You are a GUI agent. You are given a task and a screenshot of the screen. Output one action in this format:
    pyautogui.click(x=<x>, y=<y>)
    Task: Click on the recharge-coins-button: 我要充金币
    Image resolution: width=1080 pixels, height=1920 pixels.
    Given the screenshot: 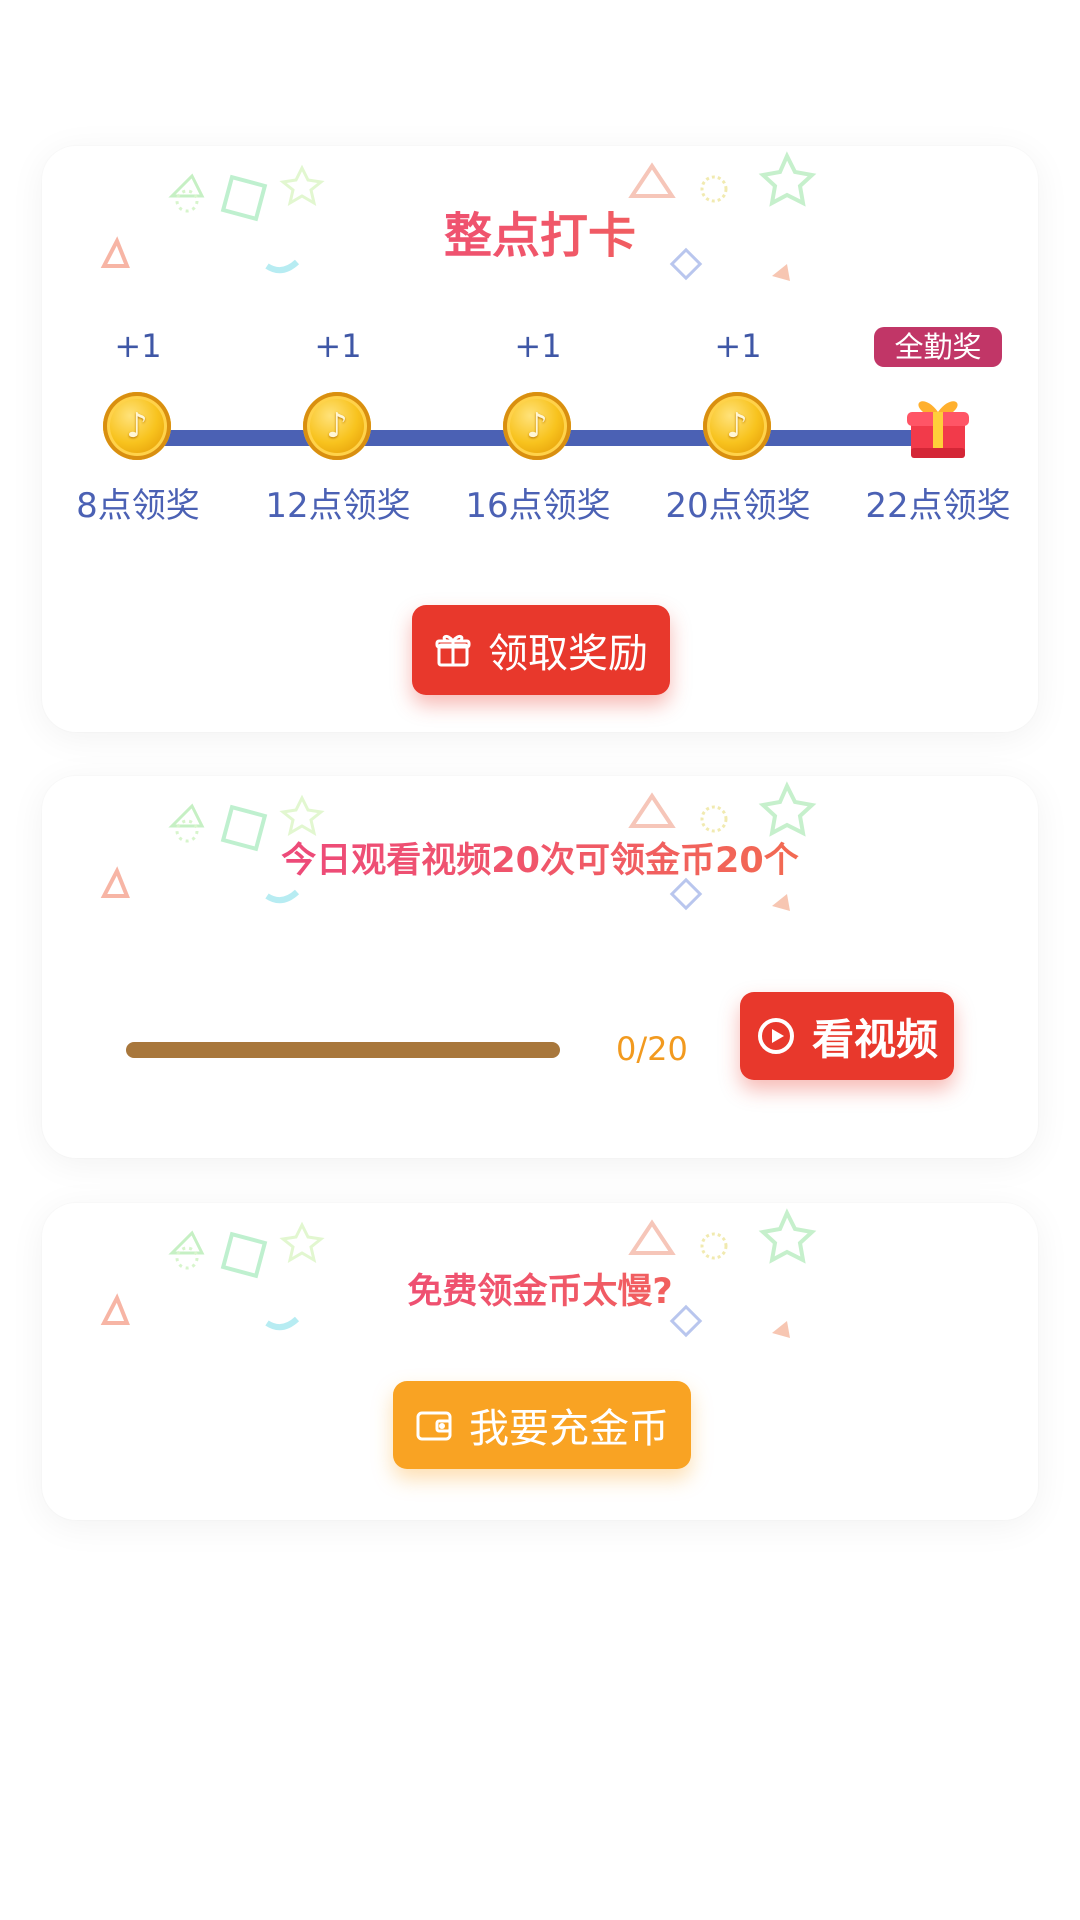 What is the action you would take?
    pyautogui.click(x=542, y=1425)
    